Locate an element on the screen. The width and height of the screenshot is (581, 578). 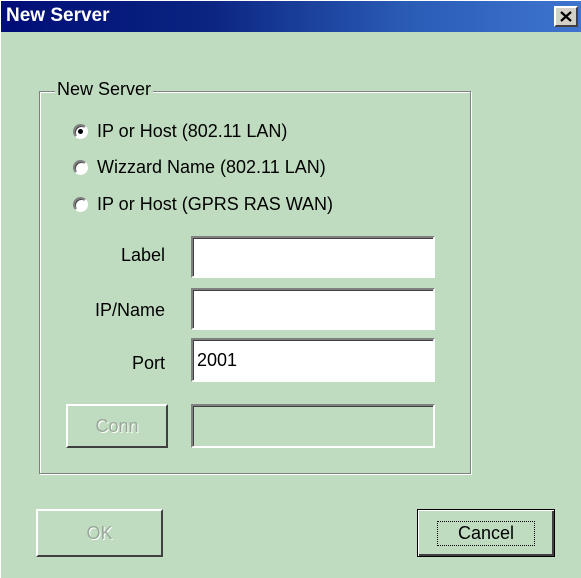
radio-wizzard-name-lan: Wizzard Name (802.11 LAN) is located at coordinates (199, 167).